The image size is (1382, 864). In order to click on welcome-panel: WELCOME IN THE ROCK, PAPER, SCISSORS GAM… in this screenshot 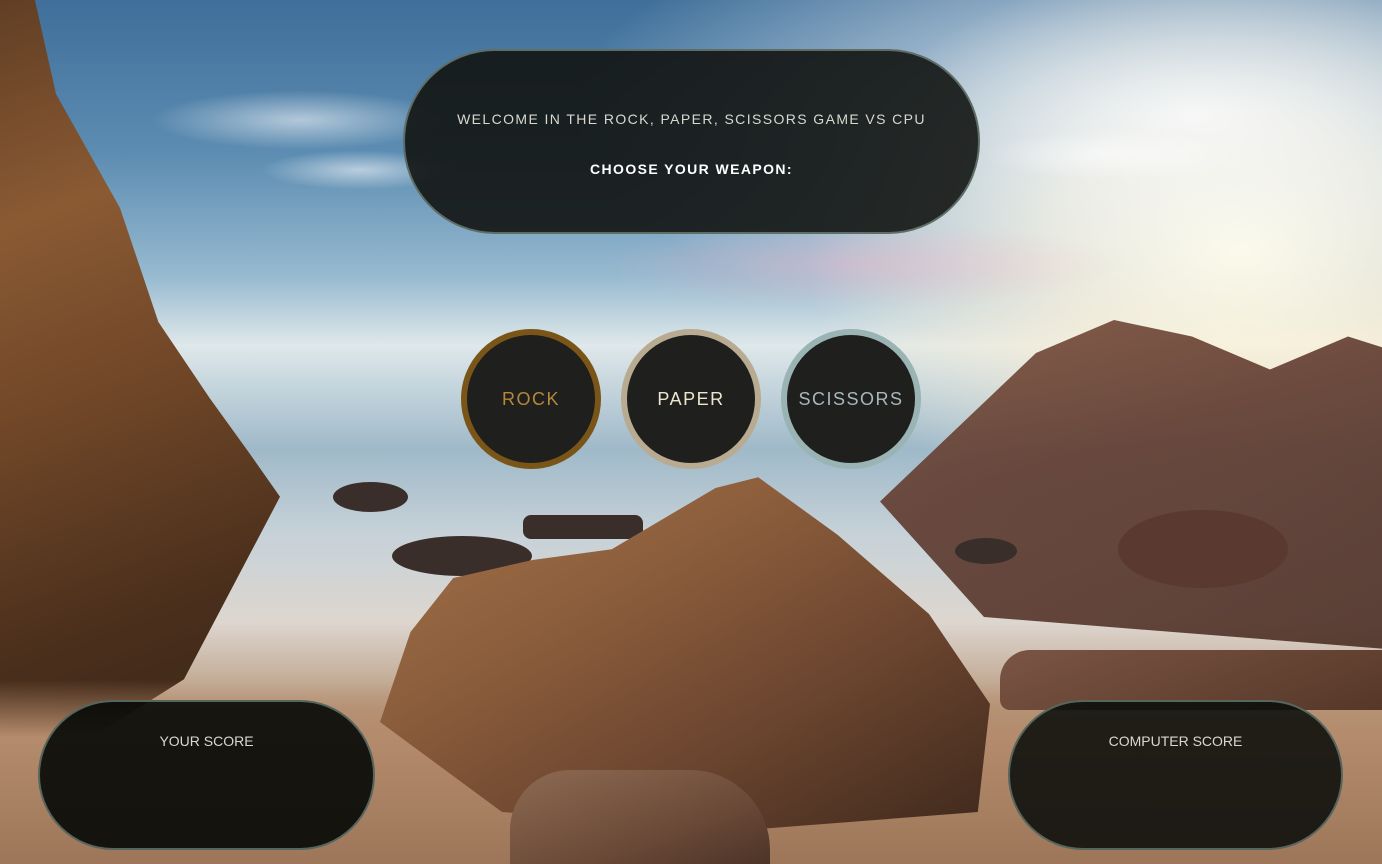, I will do `click(691, 141)`.